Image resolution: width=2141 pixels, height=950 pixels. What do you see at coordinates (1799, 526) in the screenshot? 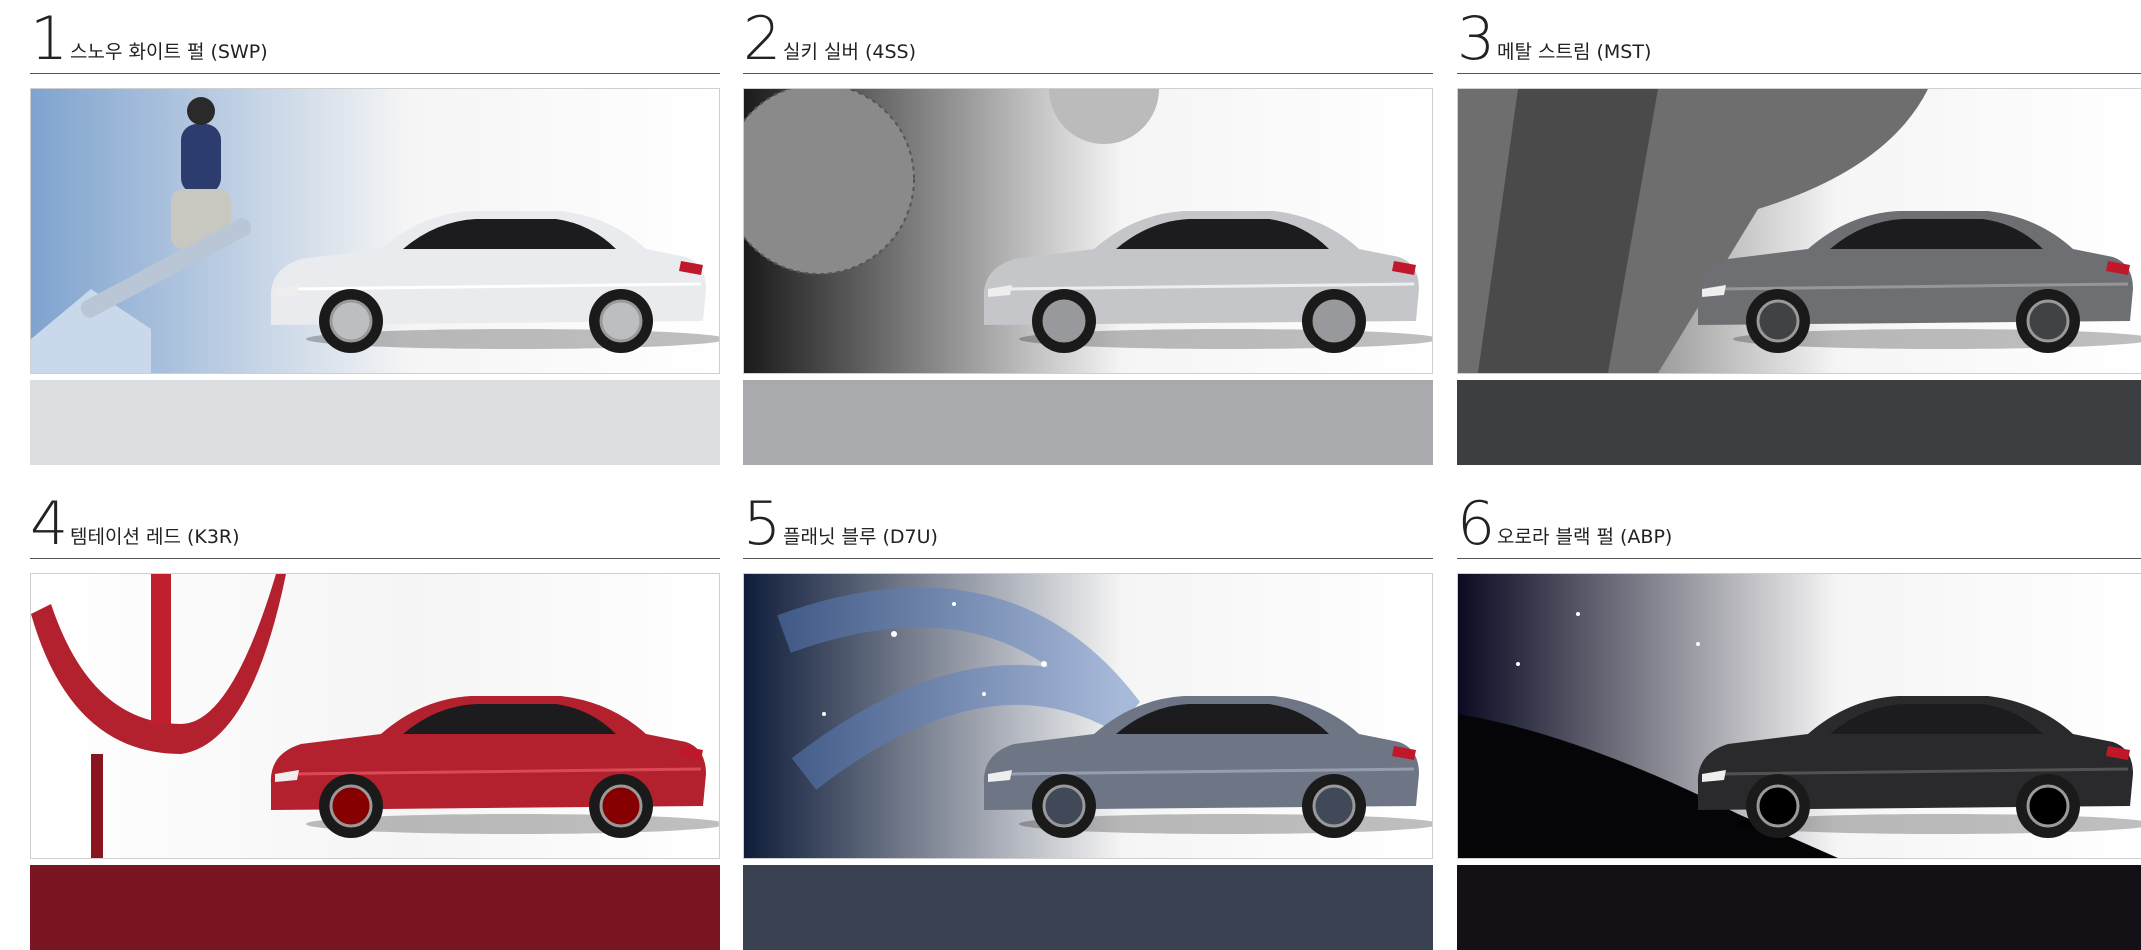
I see `color-heading: 6 오로라 블랙 펄 (ABP)` at bounding box center [1799, 526].